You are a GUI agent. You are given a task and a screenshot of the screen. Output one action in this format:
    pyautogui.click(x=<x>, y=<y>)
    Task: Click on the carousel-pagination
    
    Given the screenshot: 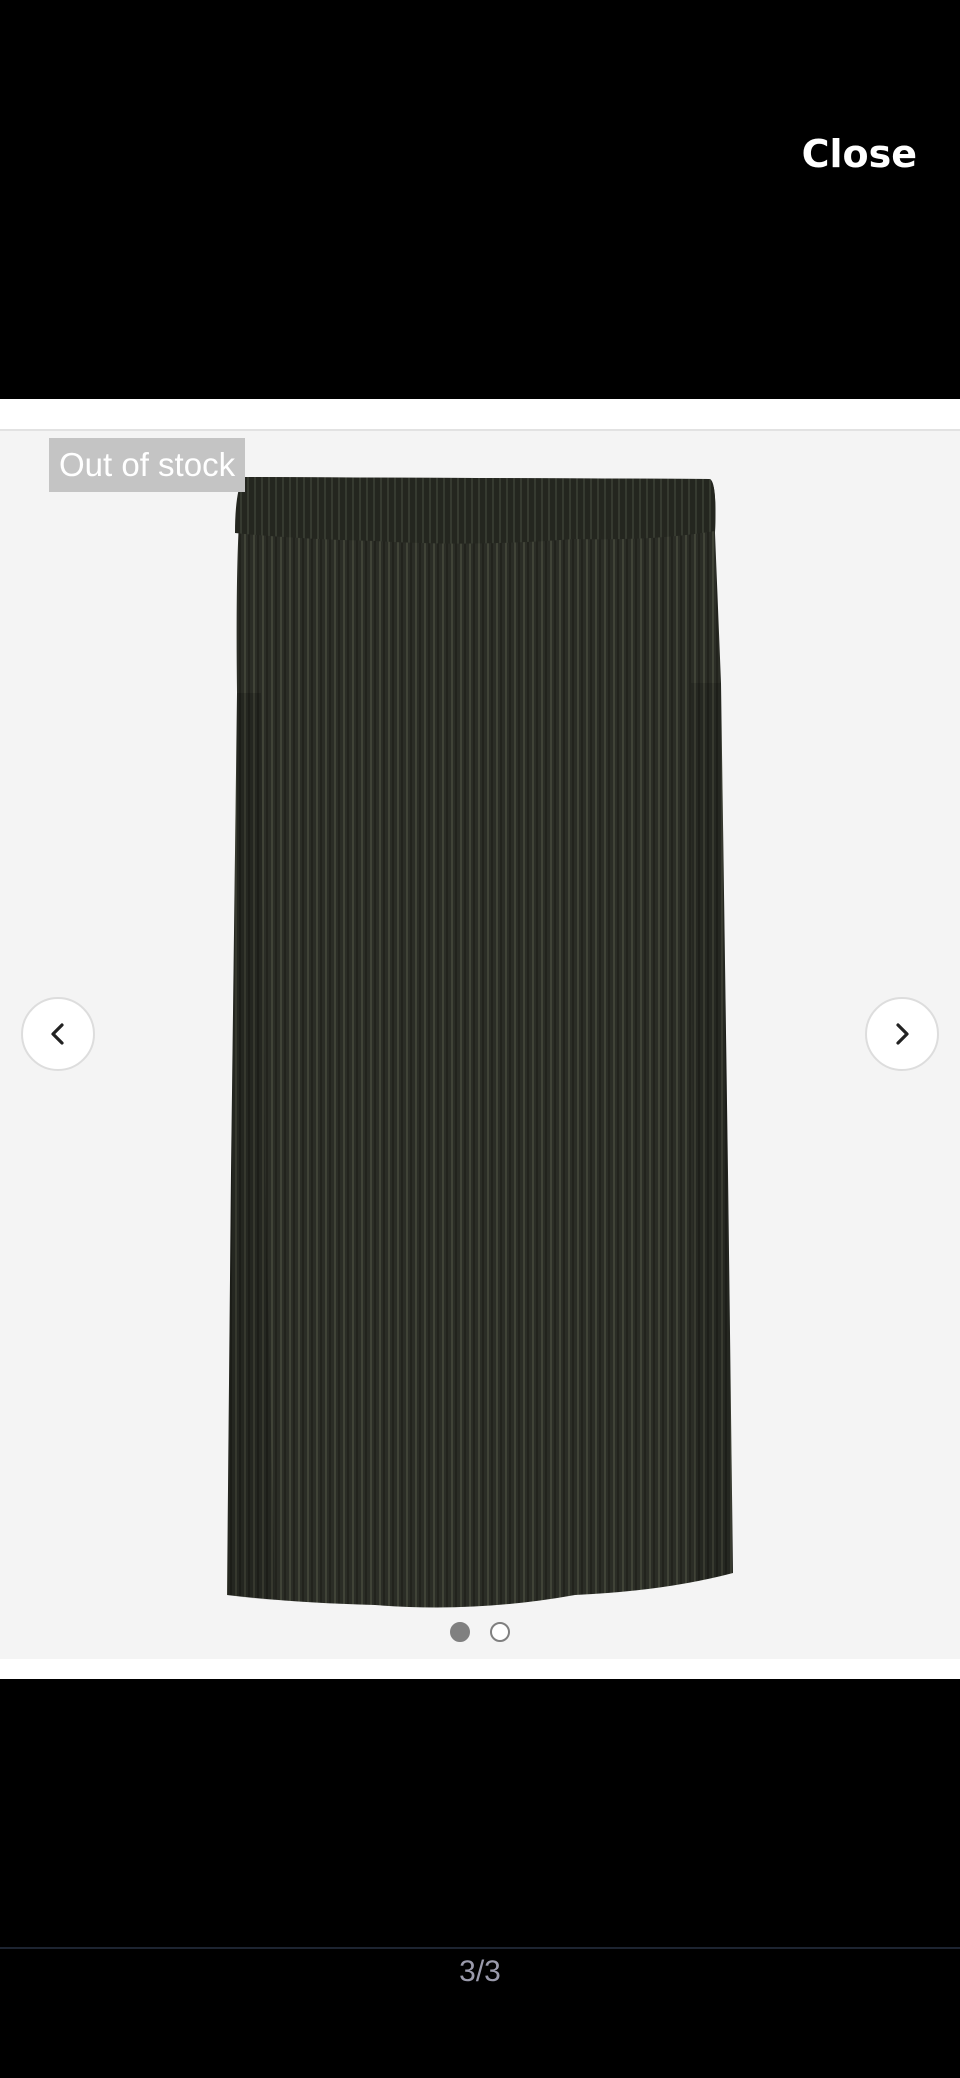 What is the action you would take?
    pyautogui.click(x=480, y=1634)
    